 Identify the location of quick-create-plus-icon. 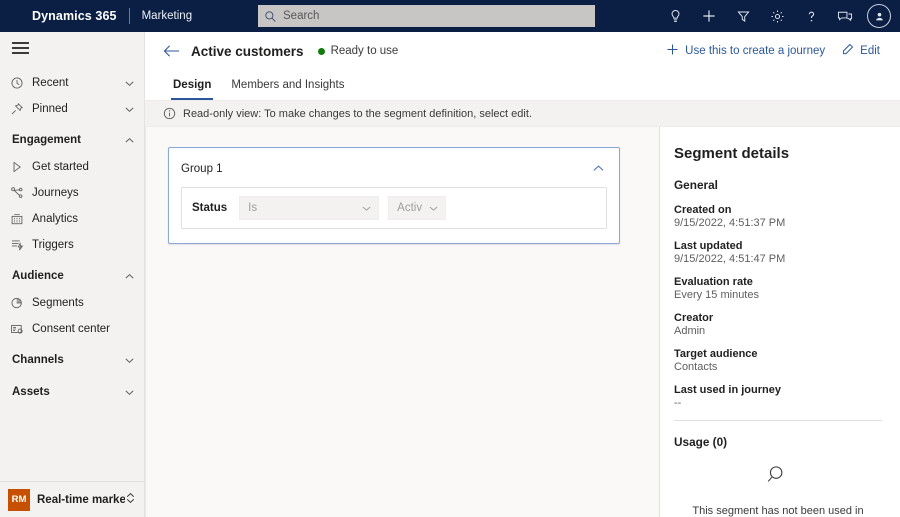
(709, 16).